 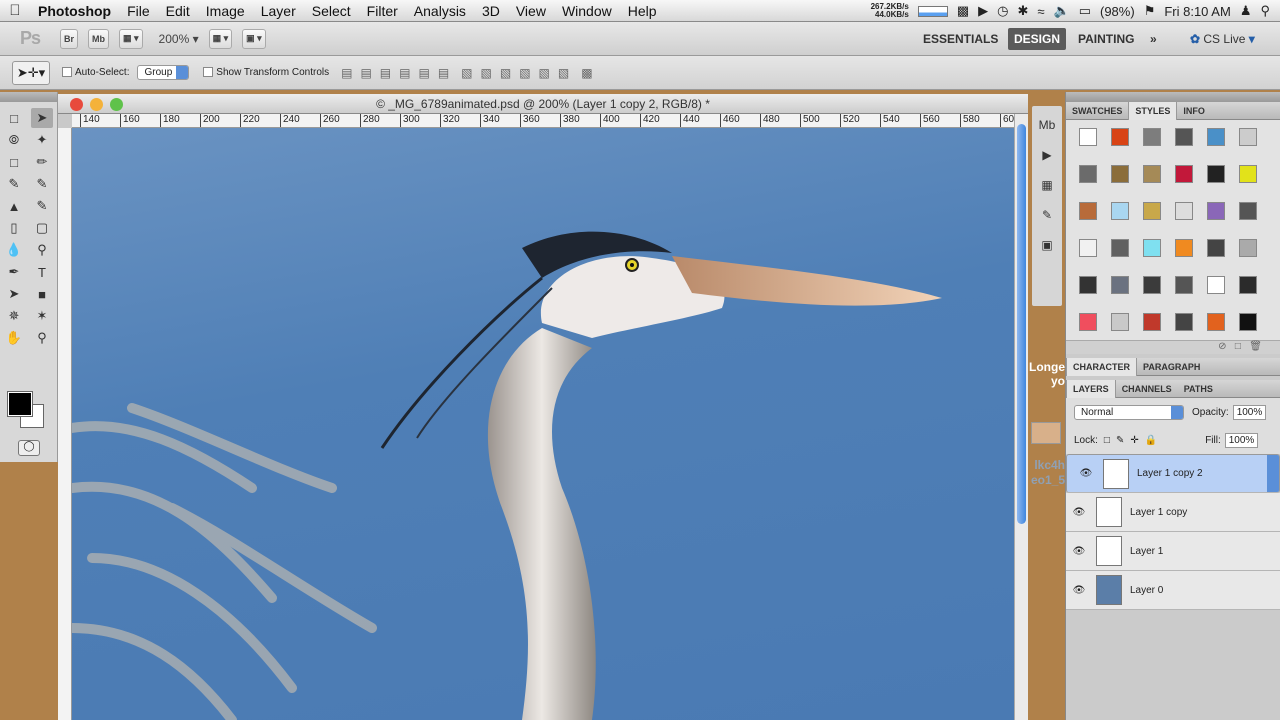 I want to click on auto-align-button: ▩, so click(x=586, y=73).